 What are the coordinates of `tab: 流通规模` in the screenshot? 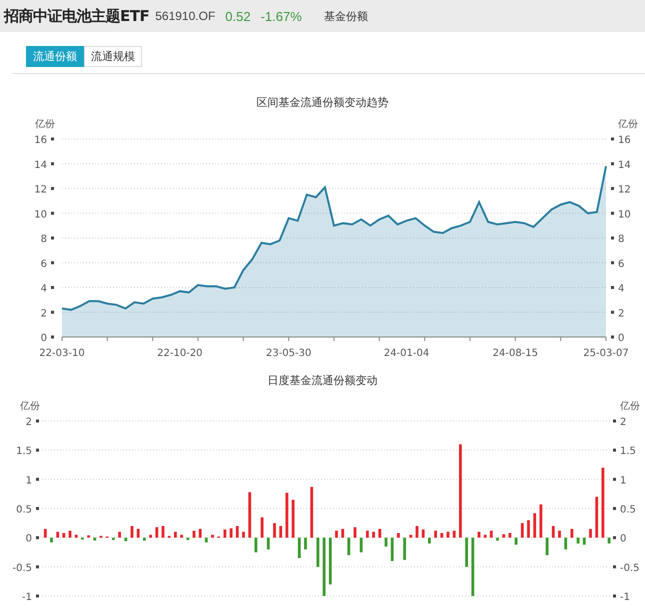 It's located at (113, 56).